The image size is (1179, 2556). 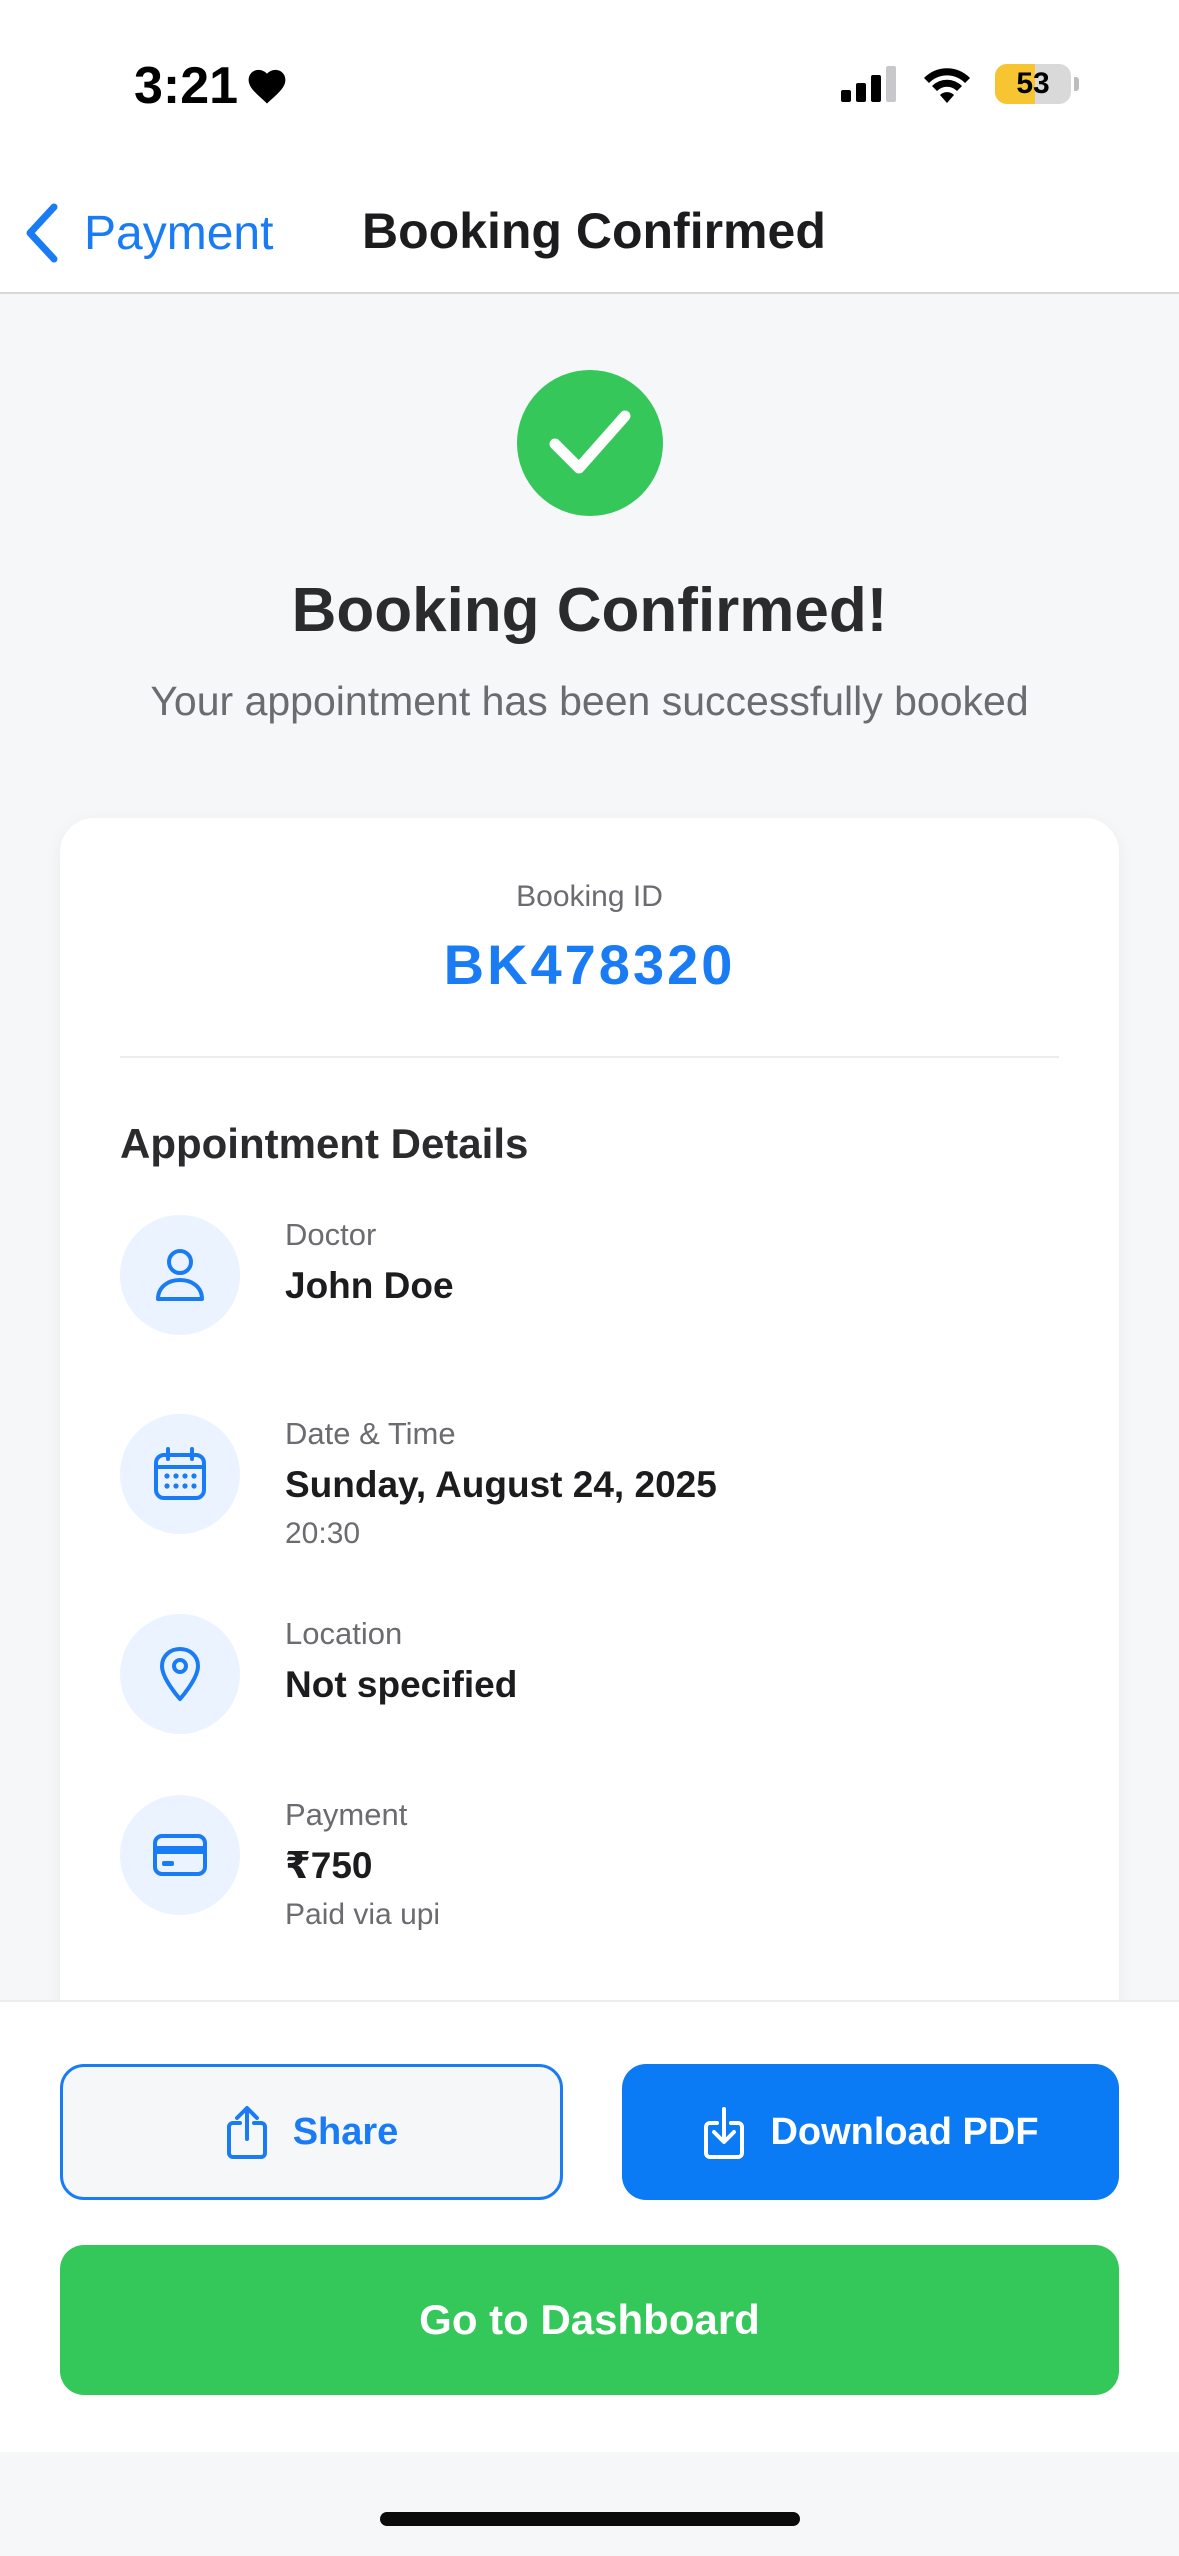 I want to click on success-check-icon, so click(x=590, y=443).